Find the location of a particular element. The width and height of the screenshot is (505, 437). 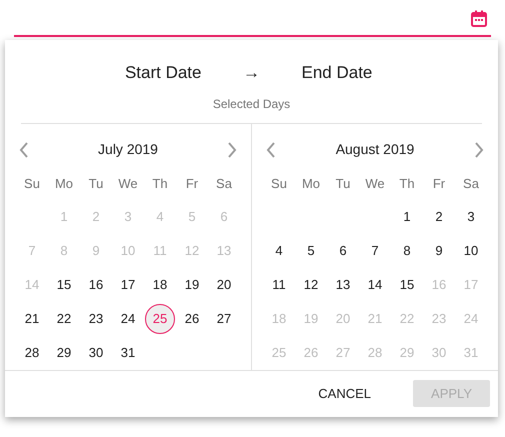

end-date-label: End Date is located at coordinates (338, 73).